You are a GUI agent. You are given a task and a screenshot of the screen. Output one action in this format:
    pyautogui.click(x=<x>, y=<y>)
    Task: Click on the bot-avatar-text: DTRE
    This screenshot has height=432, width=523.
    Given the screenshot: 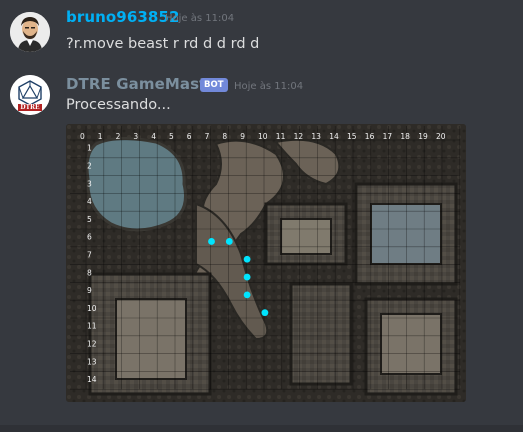 What is the action you would take?
    pyautogui.click(x=30, y=107)
    